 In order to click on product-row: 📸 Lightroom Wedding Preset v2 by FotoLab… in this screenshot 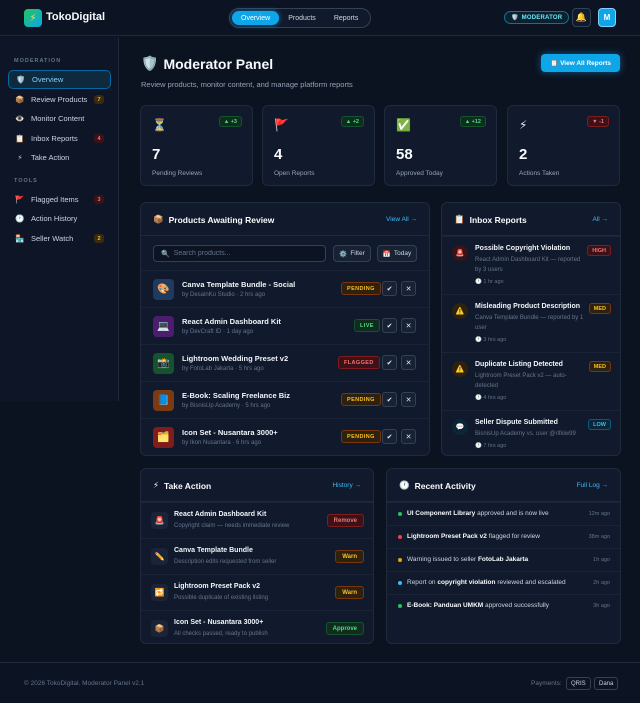, I will do `click(285, 362)`.